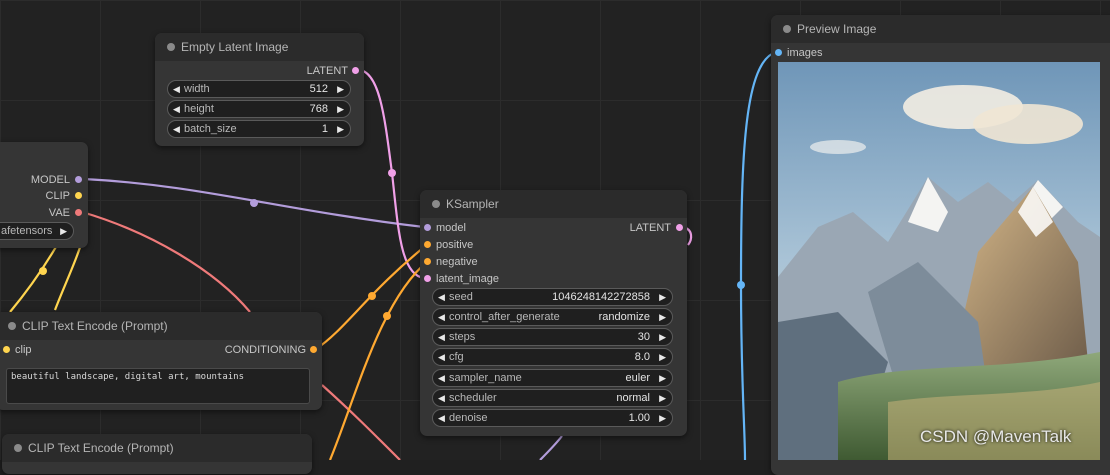 This screenshot has height=475, width=1110. Describe the element at coordinates (265, 350) in the screenshot. I see `conditioning-output-label: CONDITIONING` at that location.